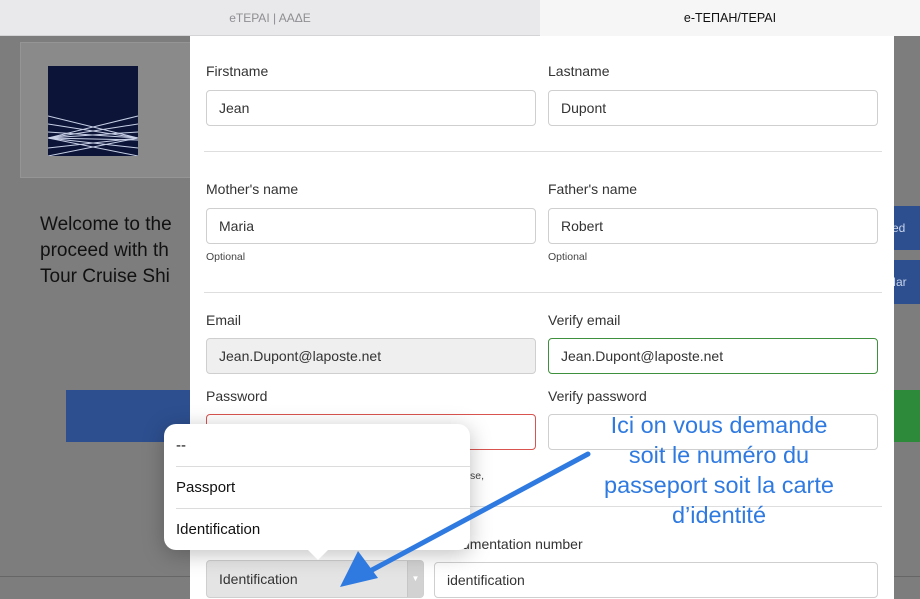 This screenshot has width=920, height=599. What do you see at coordinates (252, 189) in the screenshot?
I see `mothers-name-label: Mother's name` at bounding box center [252, 189].